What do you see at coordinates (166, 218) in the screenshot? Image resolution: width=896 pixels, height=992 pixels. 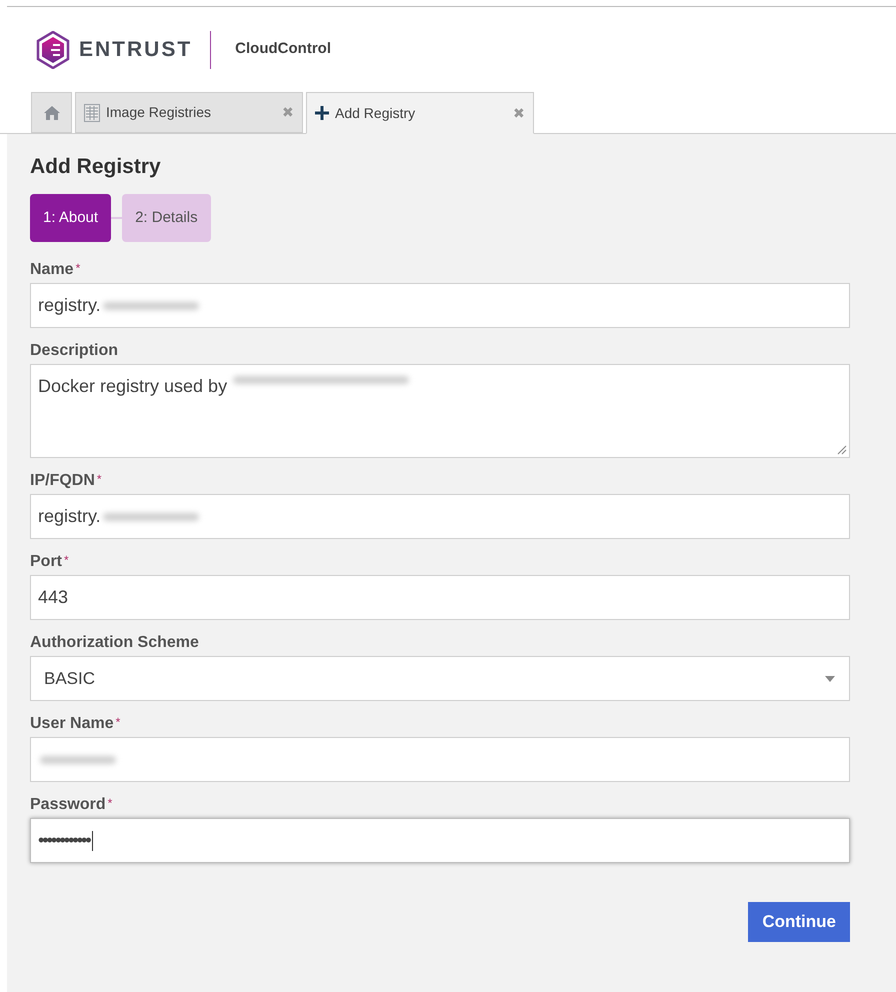 I see `step-button: 2: Details` at bounding box center [166, 218].